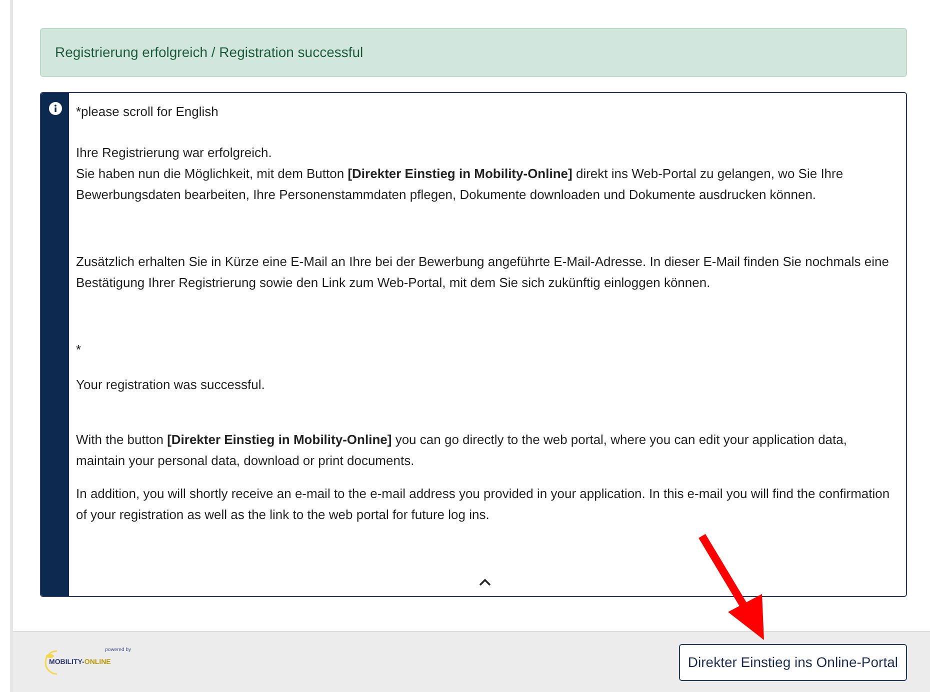 The width and height of the screenshot is (930, 692). I want to click on alert-text: Registrierung erfolgreich / Registration successful, so click(209, 52).